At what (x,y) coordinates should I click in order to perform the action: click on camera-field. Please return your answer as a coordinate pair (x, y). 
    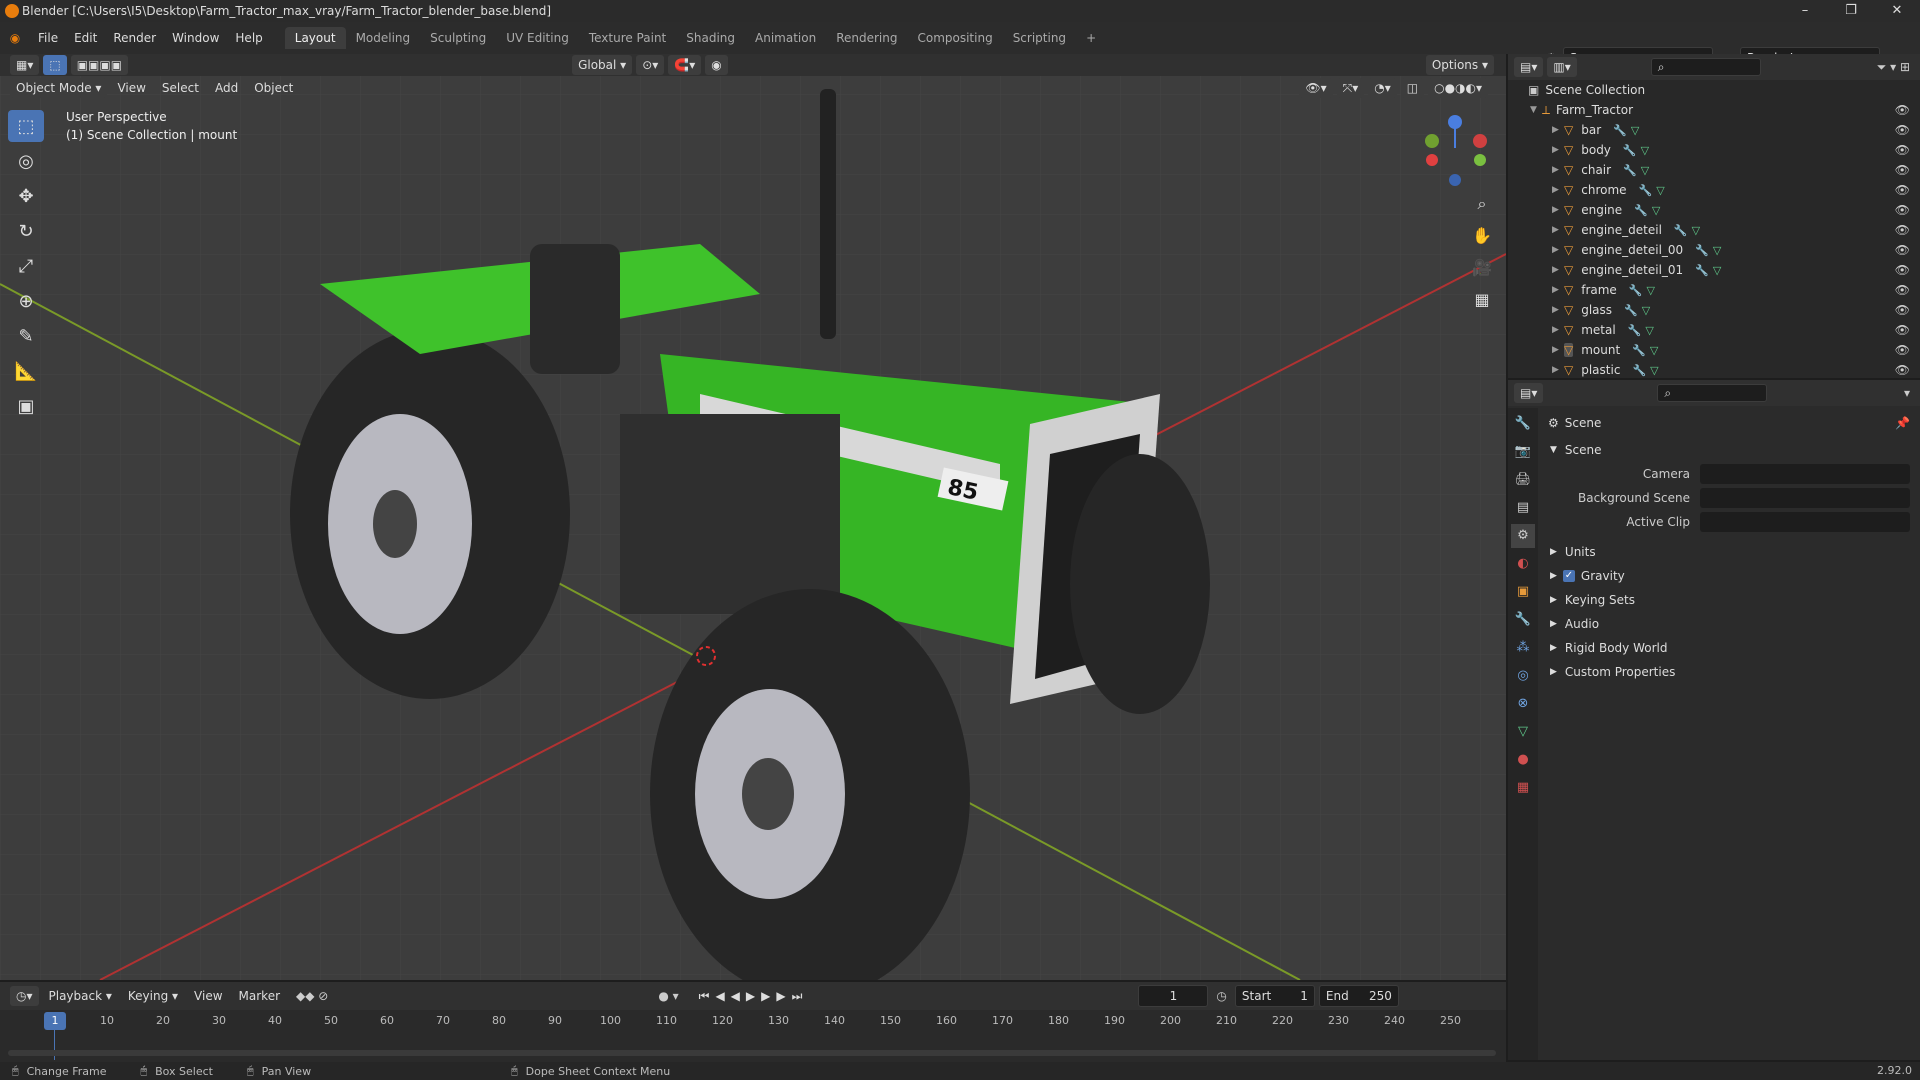
    Looking at the image, I should click on (1805, 474).